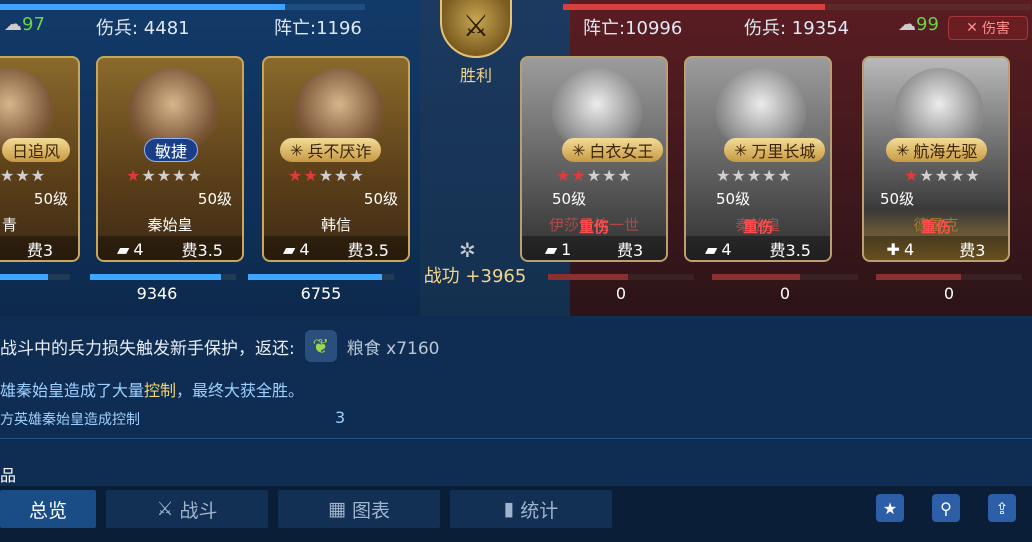 This screenshot has height=542, width=1032. I want to click on skill-badge: 日追风, so click(36, 150).